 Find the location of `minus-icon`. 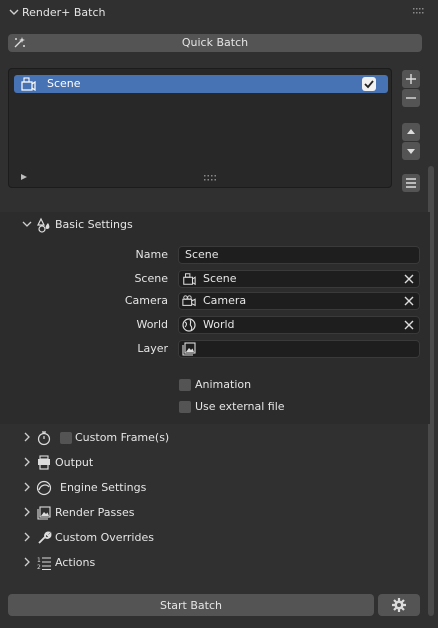

minus-icon is located at coordinates (411, 98).